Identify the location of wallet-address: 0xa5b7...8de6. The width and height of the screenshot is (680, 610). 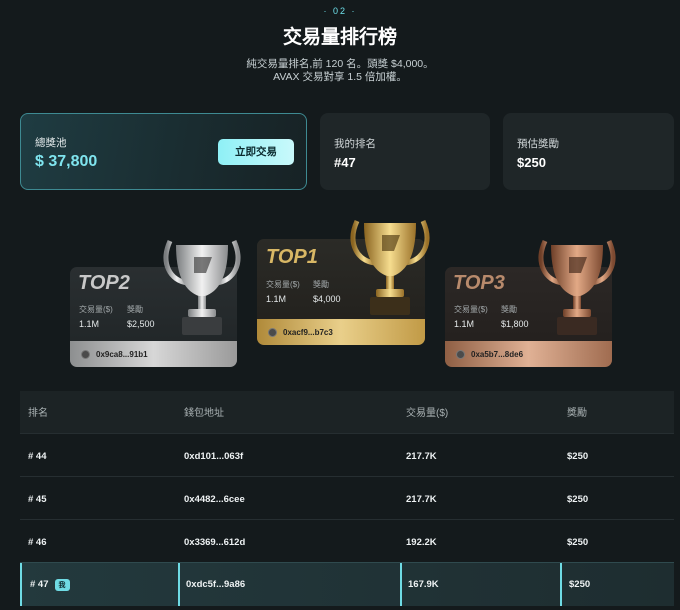
(497, 354).